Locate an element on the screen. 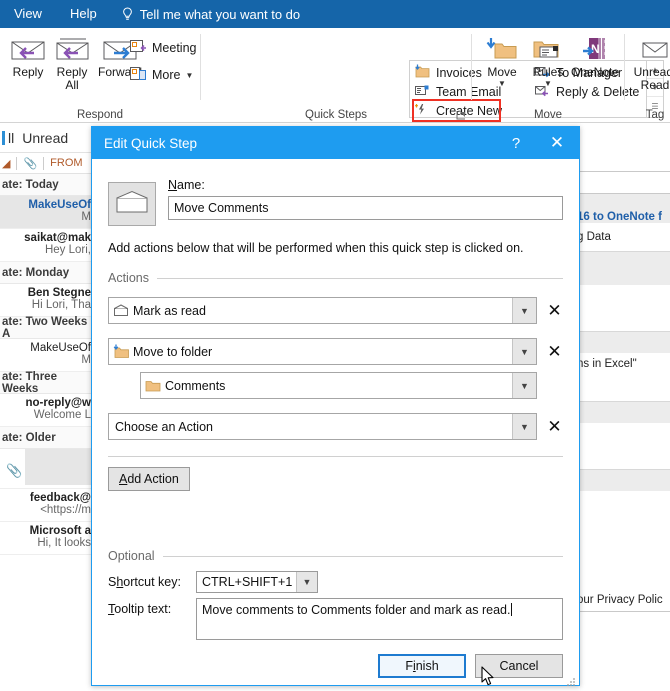  optional-legend-label: Optional is located at coordinates (131, 556).